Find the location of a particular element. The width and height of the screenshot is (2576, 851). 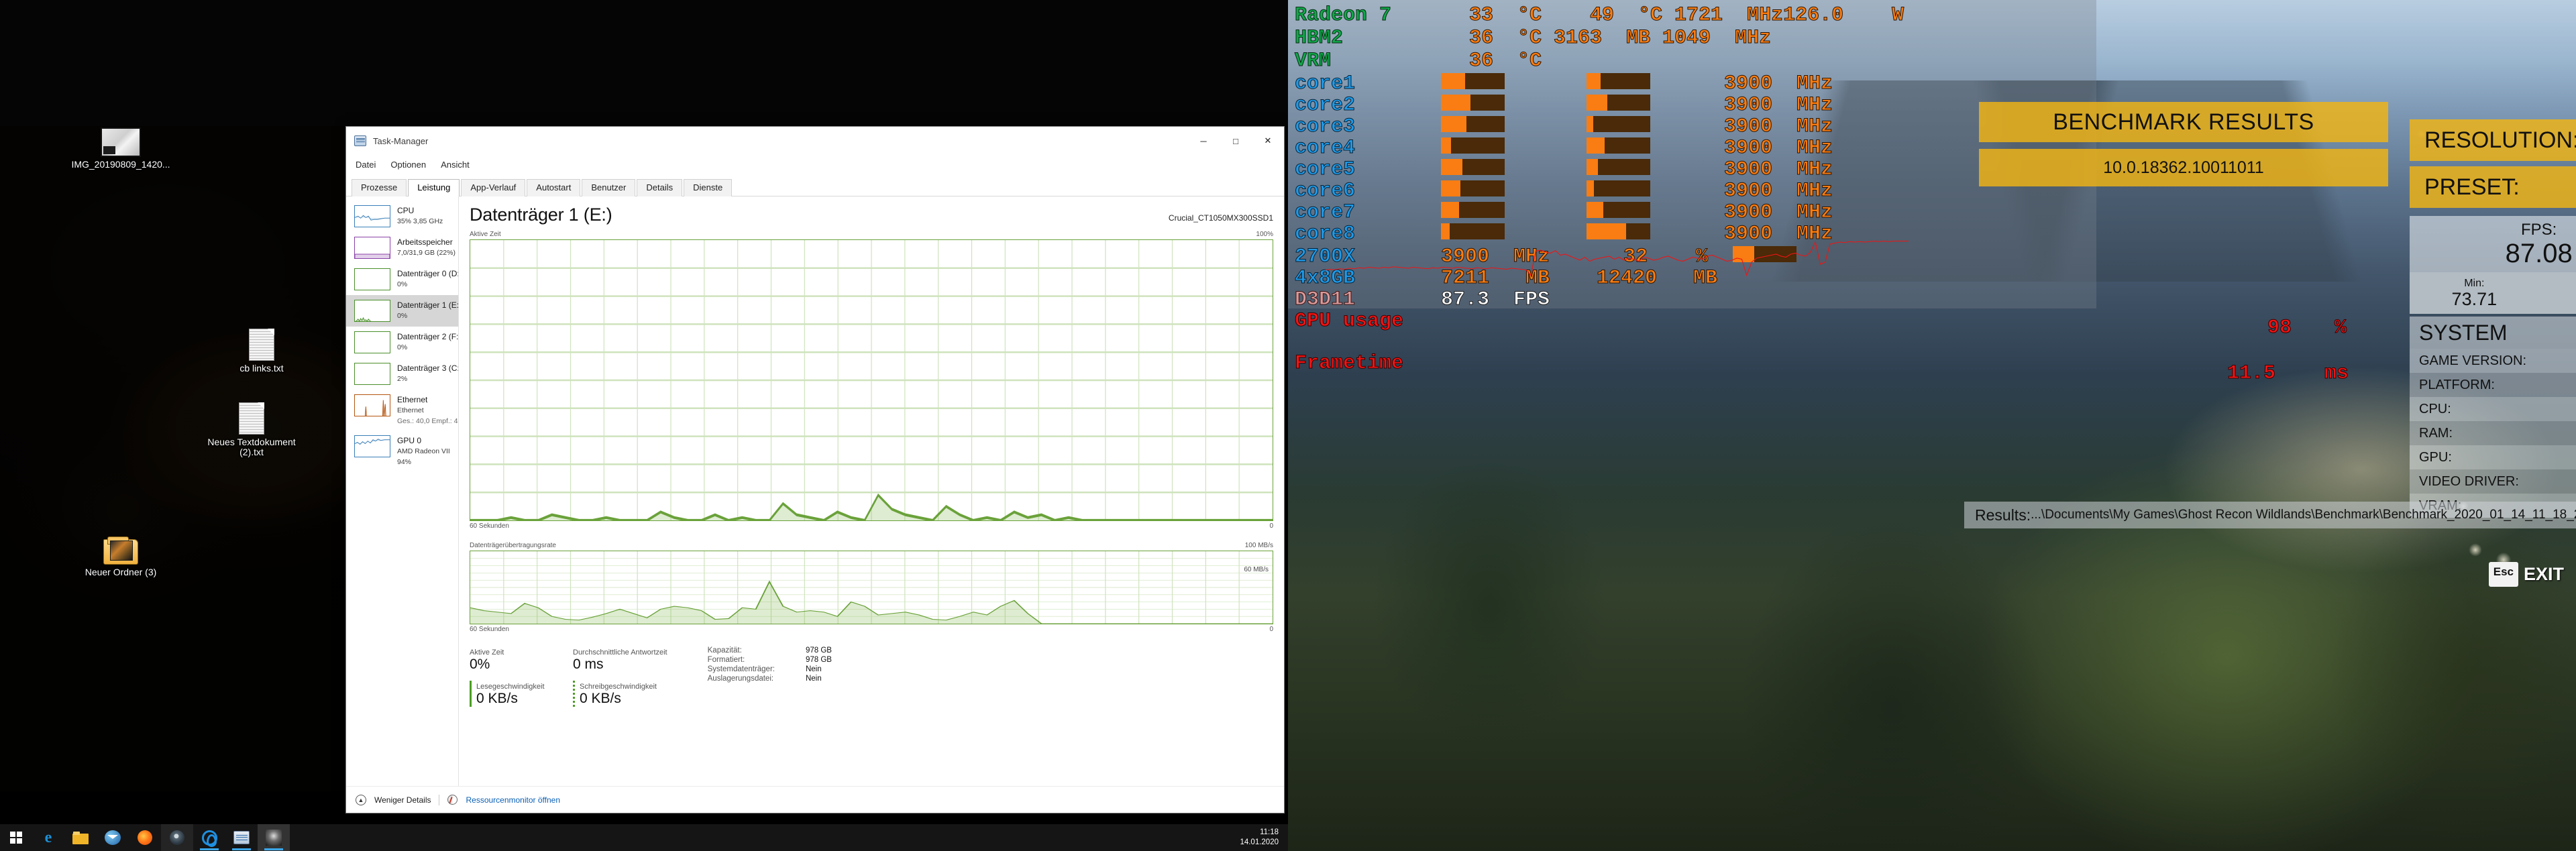

game-button is located at coordinates (274, 837).